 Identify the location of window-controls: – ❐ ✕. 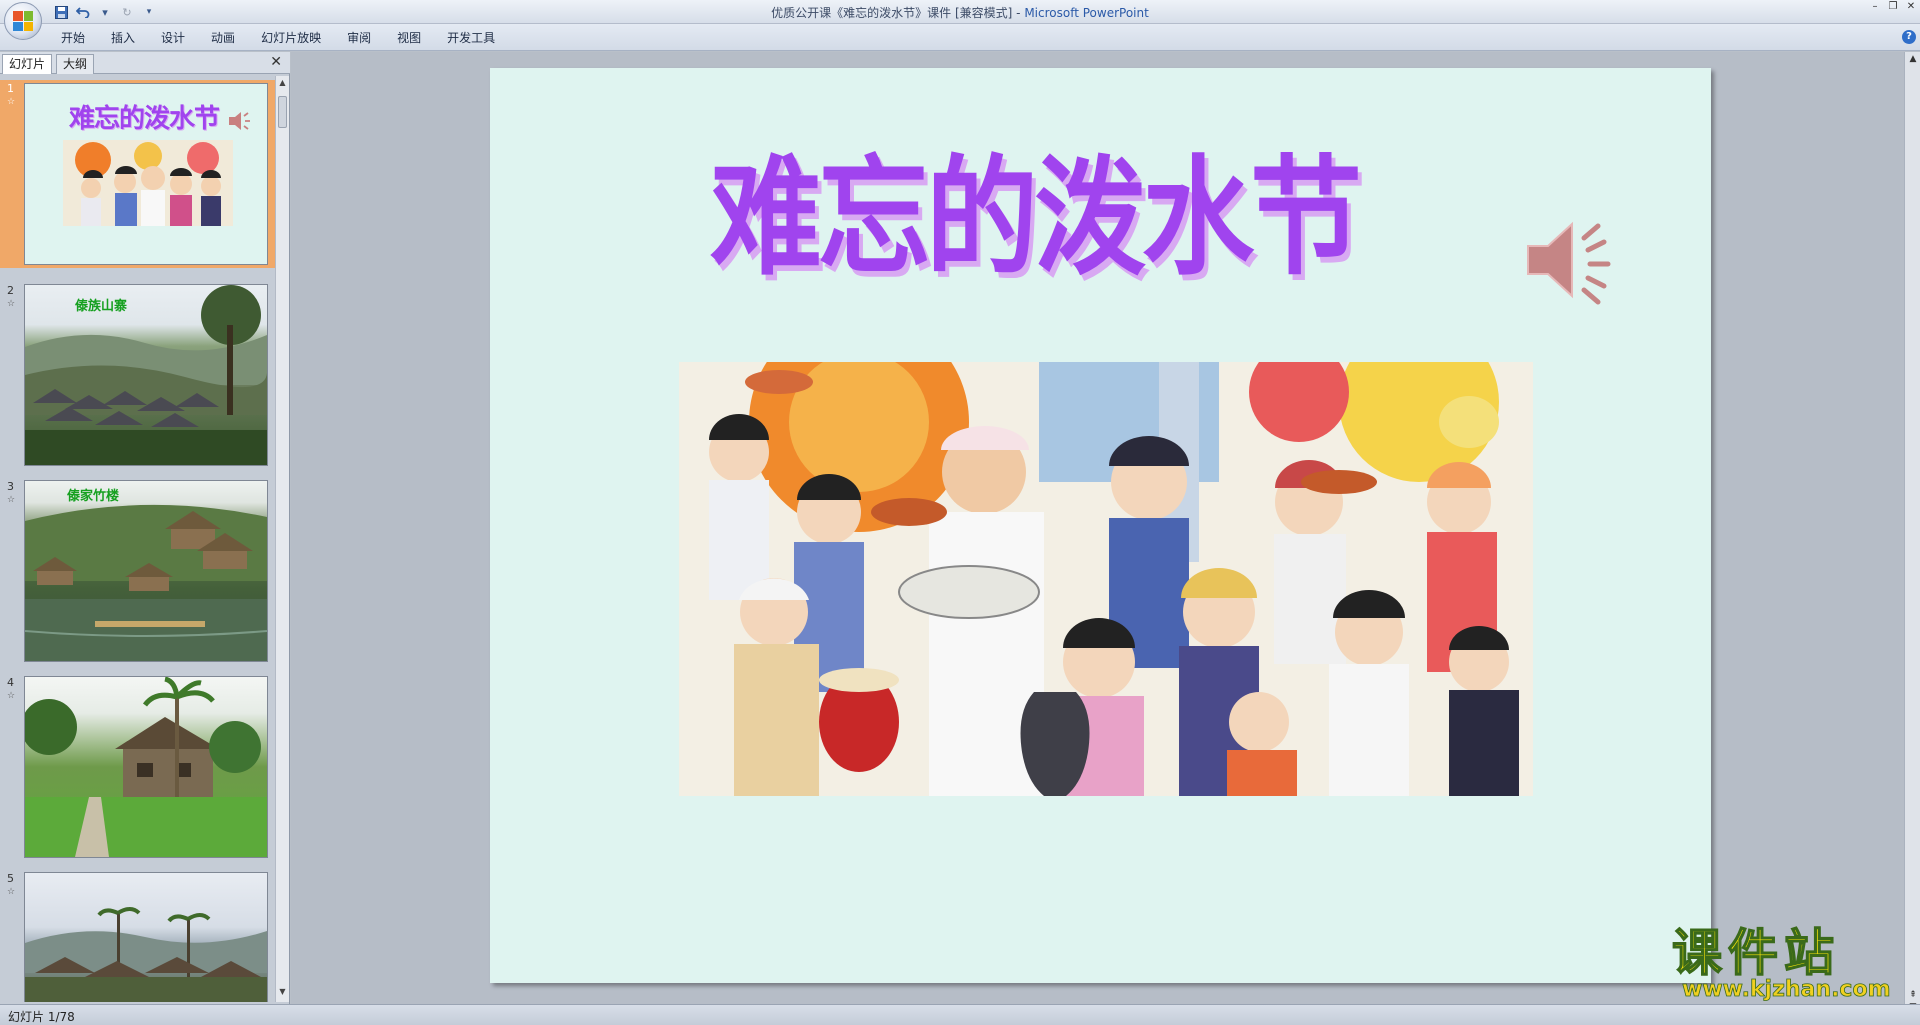
(1893, 7).